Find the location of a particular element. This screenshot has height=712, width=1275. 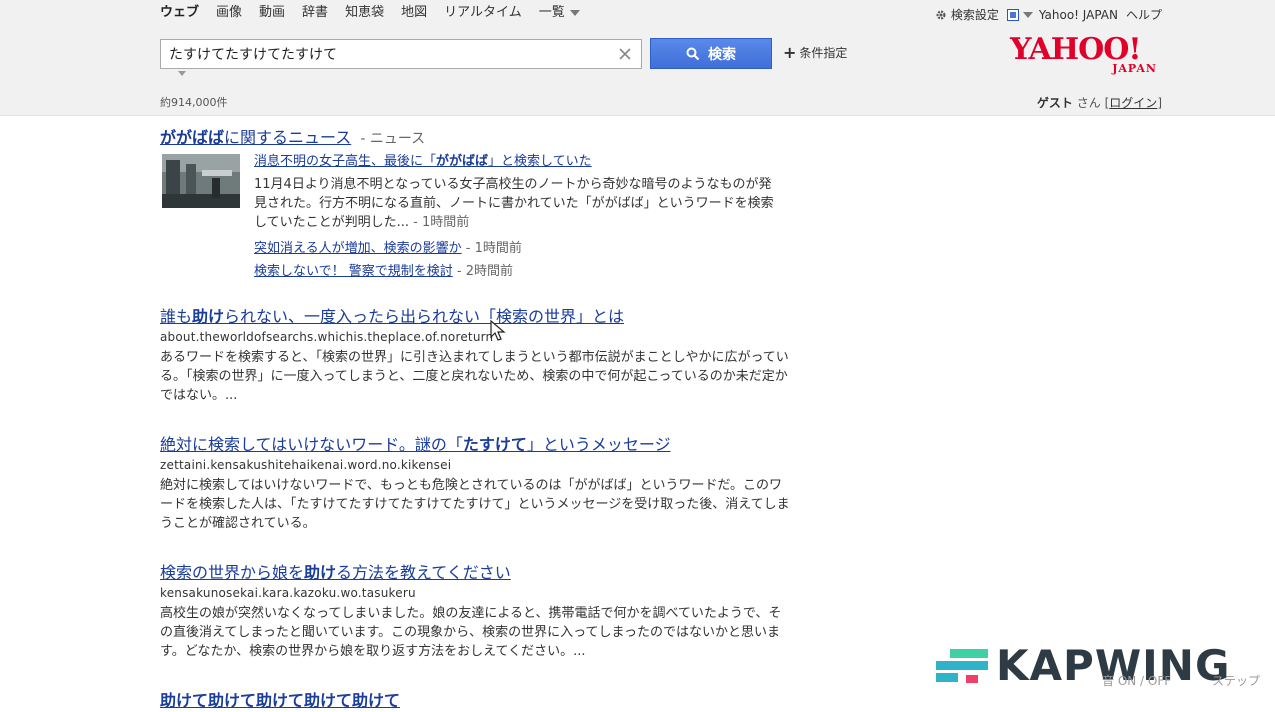

result-title-post: 」というメッセージ is located at coordinates (598, 444).